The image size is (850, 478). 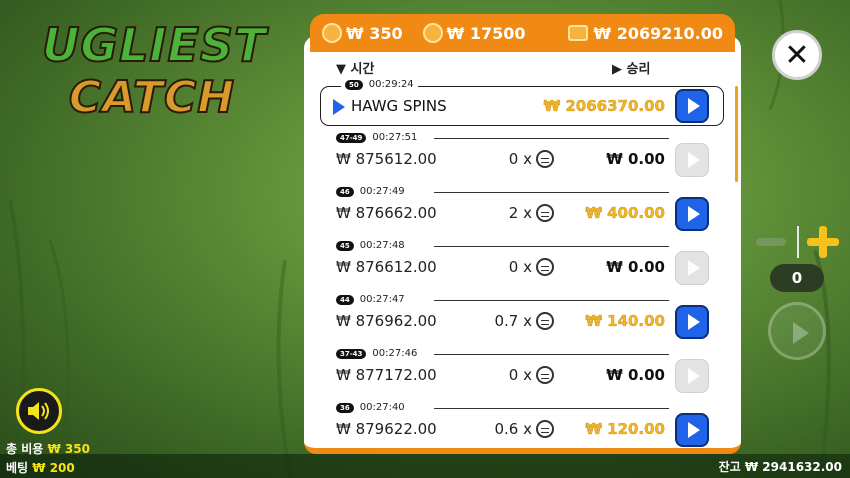 What do you see at coordinates (798, 242) in the screenshot?
I see `control-divider` at bounding box center [798, 242].